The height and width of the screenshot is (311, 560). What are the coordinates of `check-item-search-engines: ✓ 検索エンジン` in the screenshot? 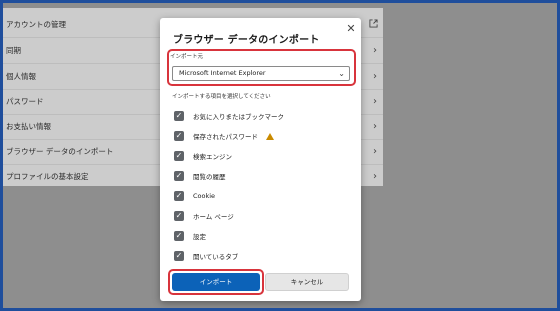 It's located at (203, 156).